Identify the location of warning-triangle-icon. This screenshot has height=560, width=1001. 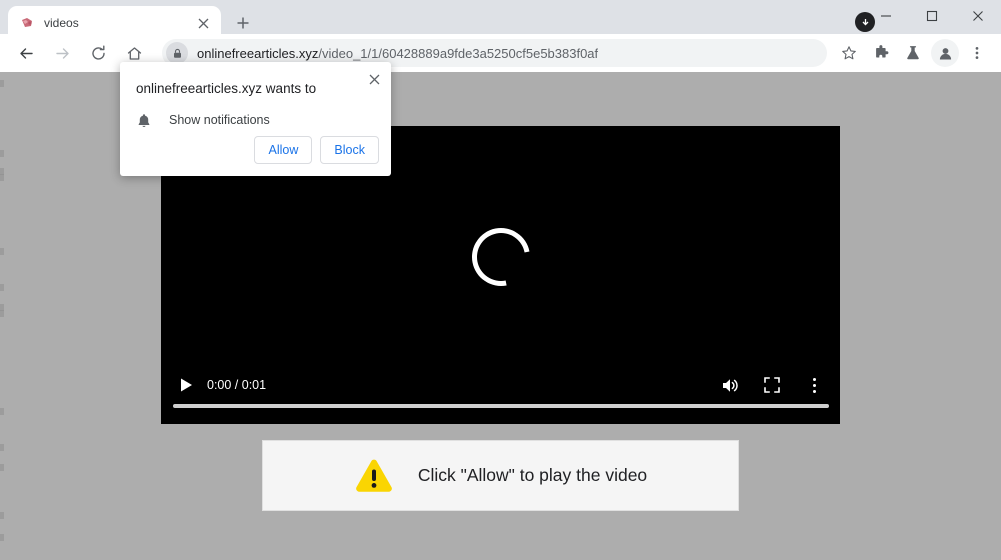
(374, 476).